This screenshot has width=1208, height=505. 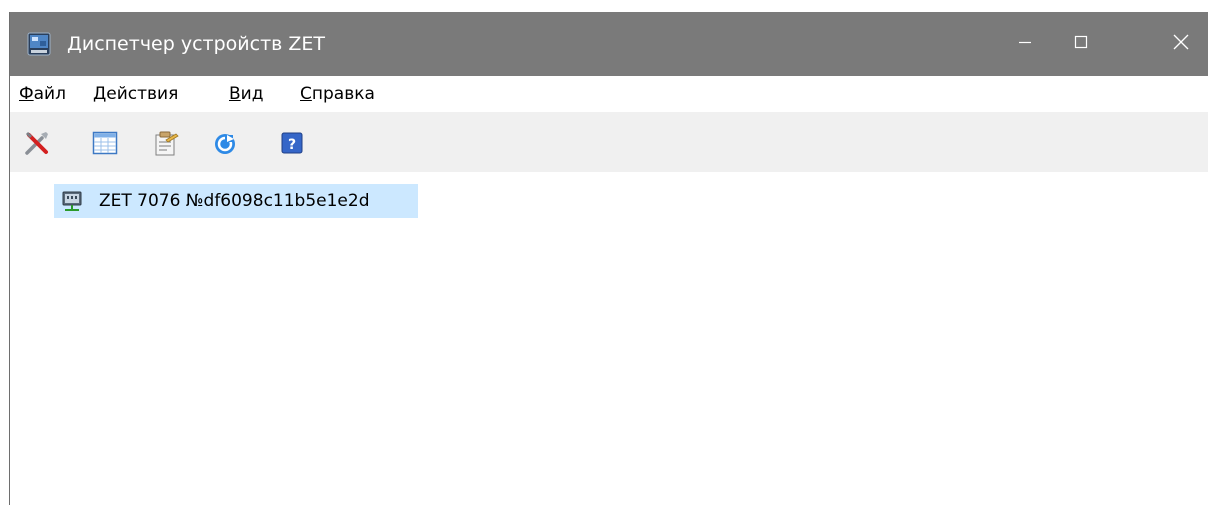 What do you see at coordinates (39, 44) in the screenshot?
I see `device-manager-app-icon` at bounding box center [39, 44].